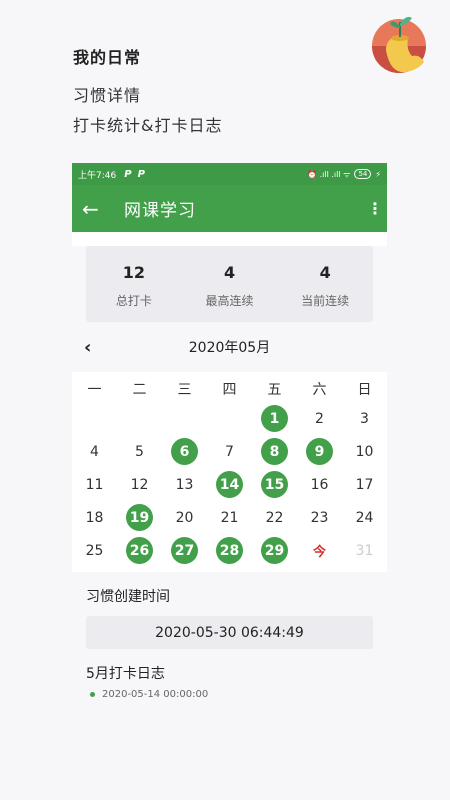 This screenshot has height=800, width=450. What do you see at coordinates (229, 272) in the screenshot?
I see `stat-max-streak-value: 4` at bounding box center [229, 272].